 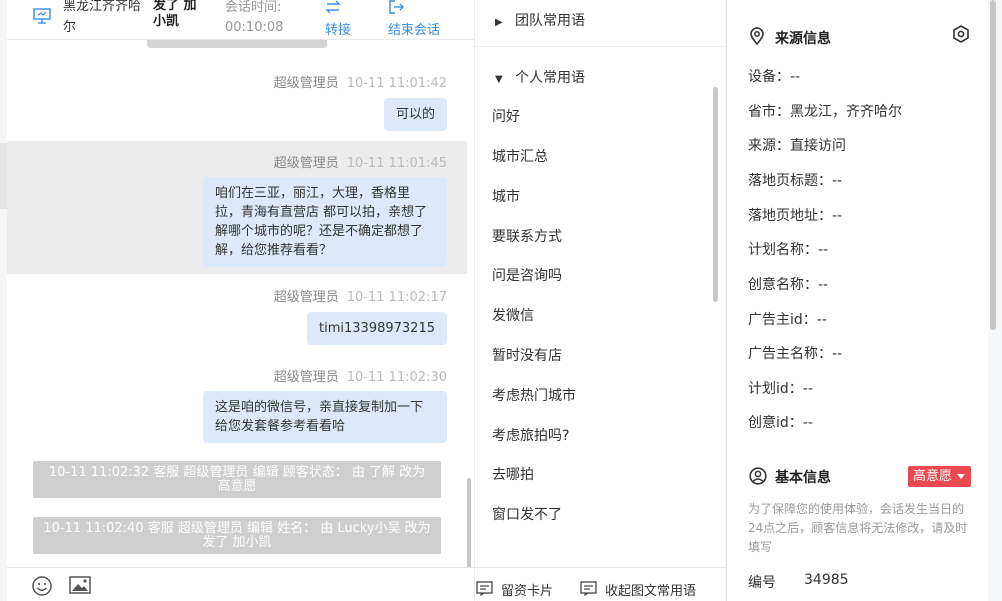 What do you see at coordinates (530, 435) in the screenshot?
I see `phrase-item: 考虑旅拍吗?` at bounding box center [530, 435].